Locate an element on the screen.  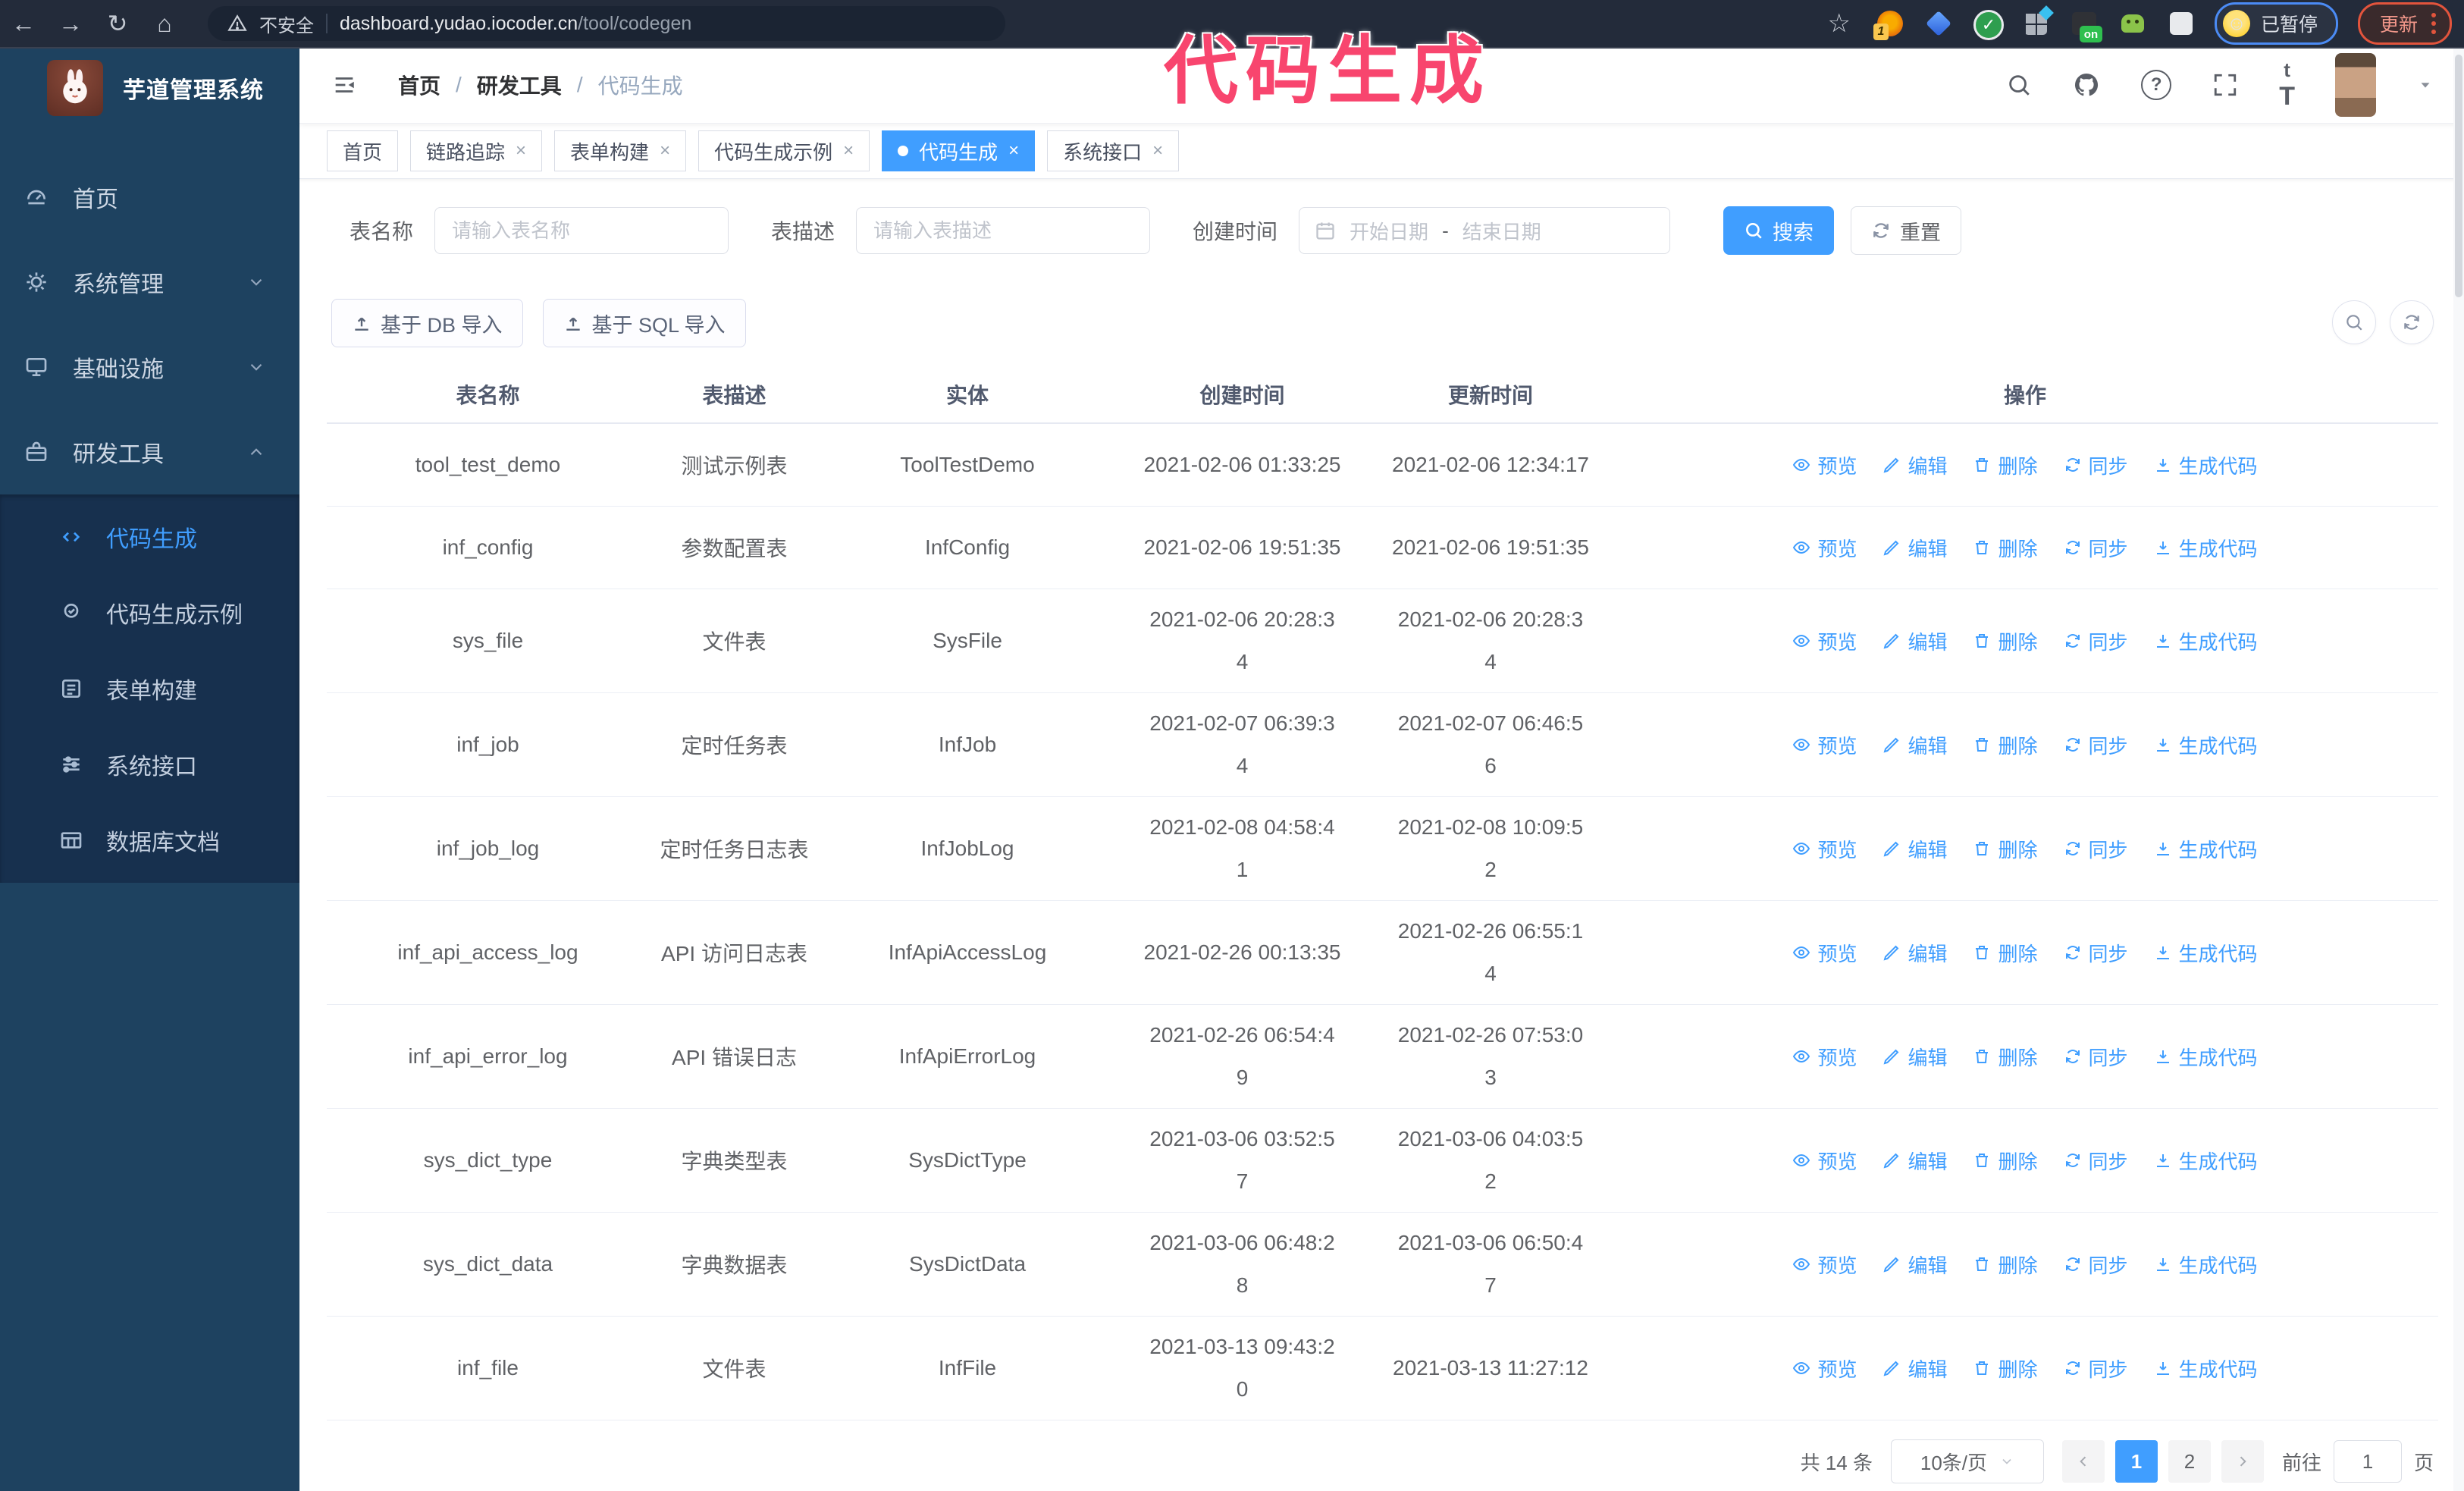
reload-icon: ↻ is located at coordinates (118, 23).